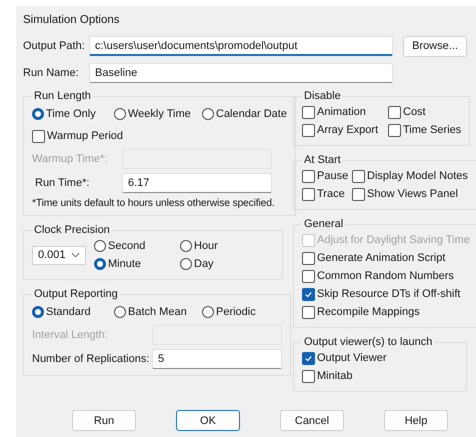 The height and width of the screenshot is (437, 476). What do you see at coordinates (85, 136) in the screenshot?
I see `checkbox-label: Warmup Period` at bounding box center [85, 136].